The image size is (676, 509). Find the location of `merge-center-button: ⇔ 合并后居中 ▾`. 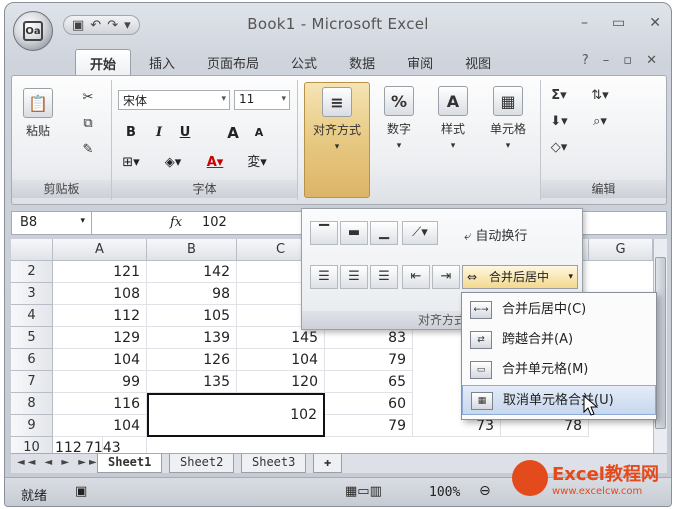

merge-center-button: ⇔ 合并后居中 ▾ is located at coordinates (520, 277).